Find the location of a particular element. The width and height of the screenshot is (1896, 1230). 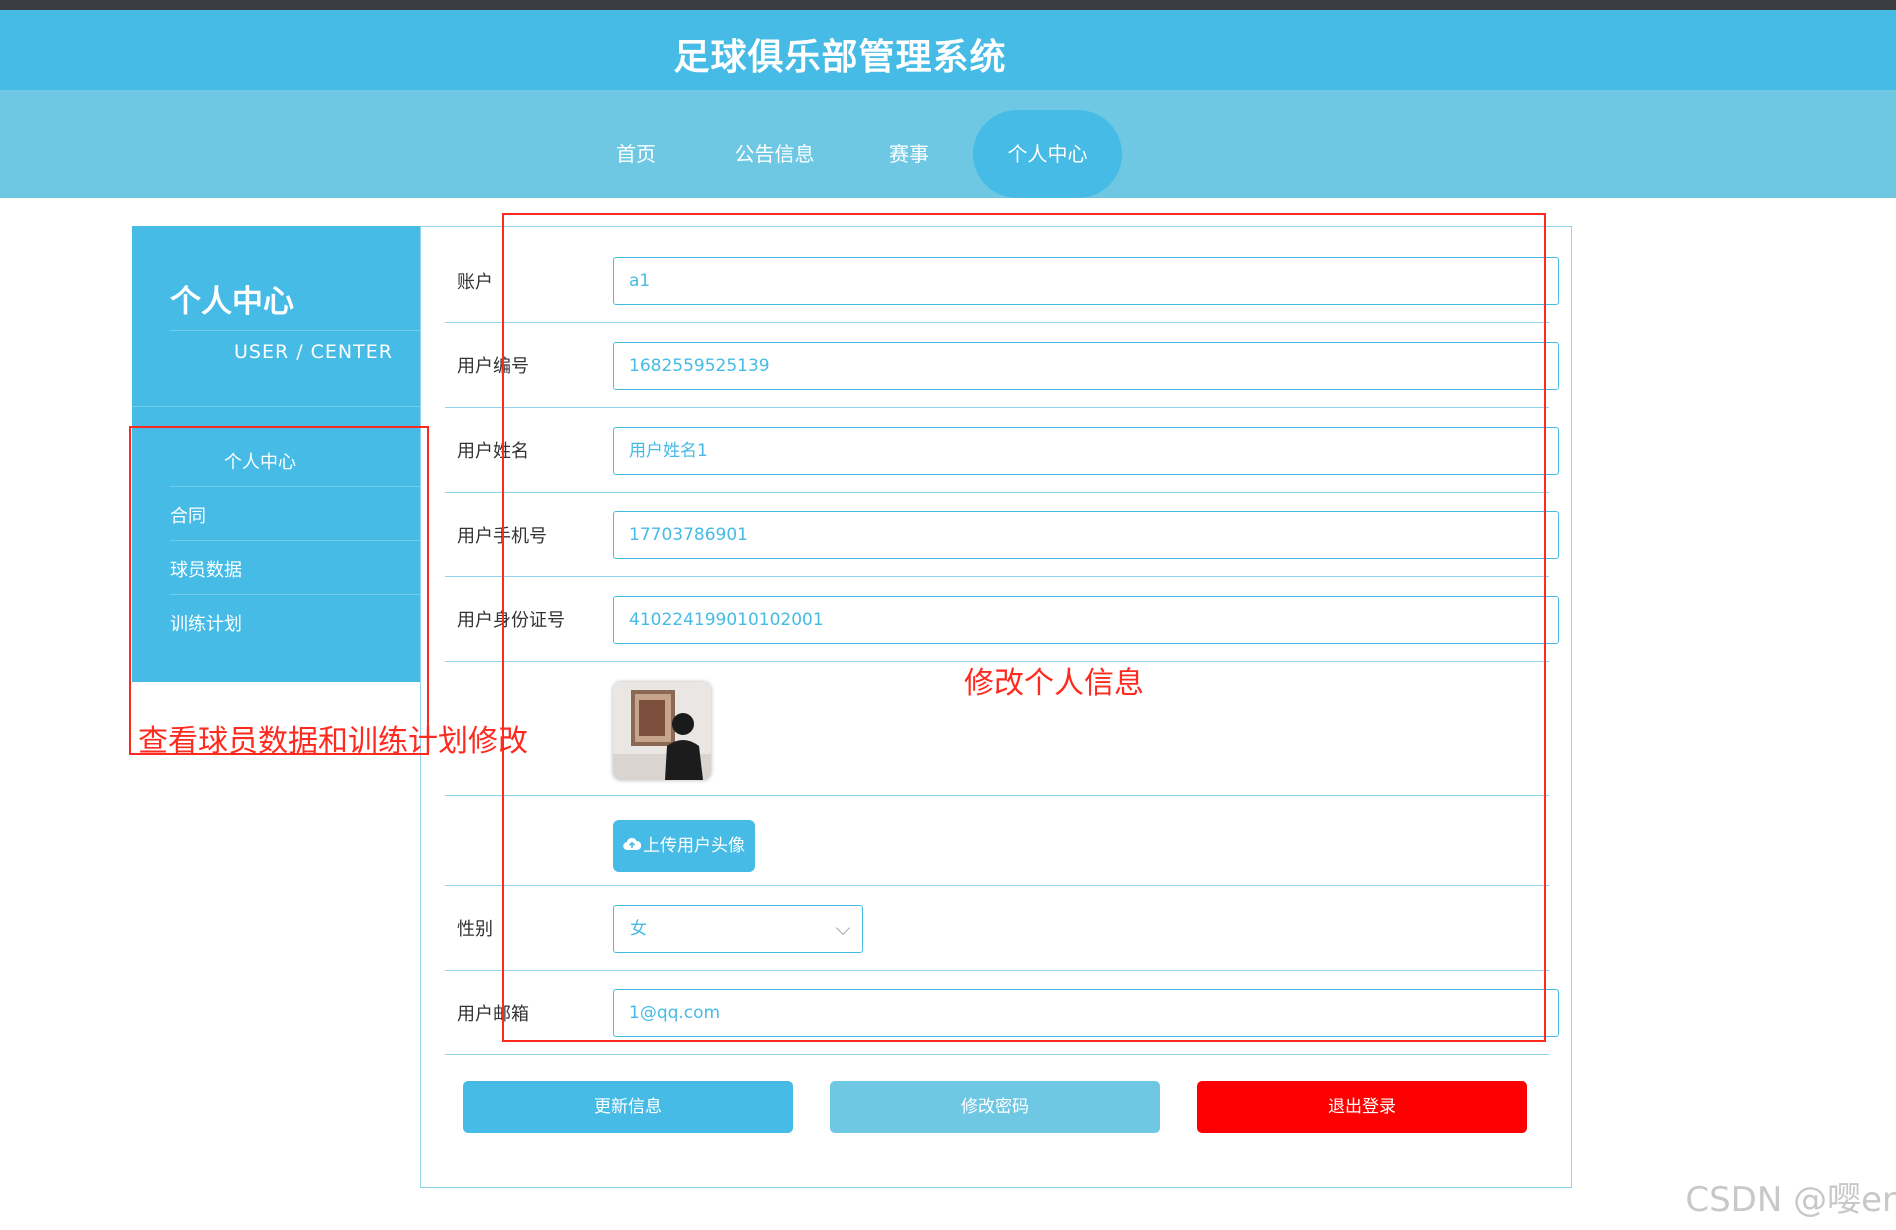

nav-item-home: 首页 is located at coordinates (636, 154).